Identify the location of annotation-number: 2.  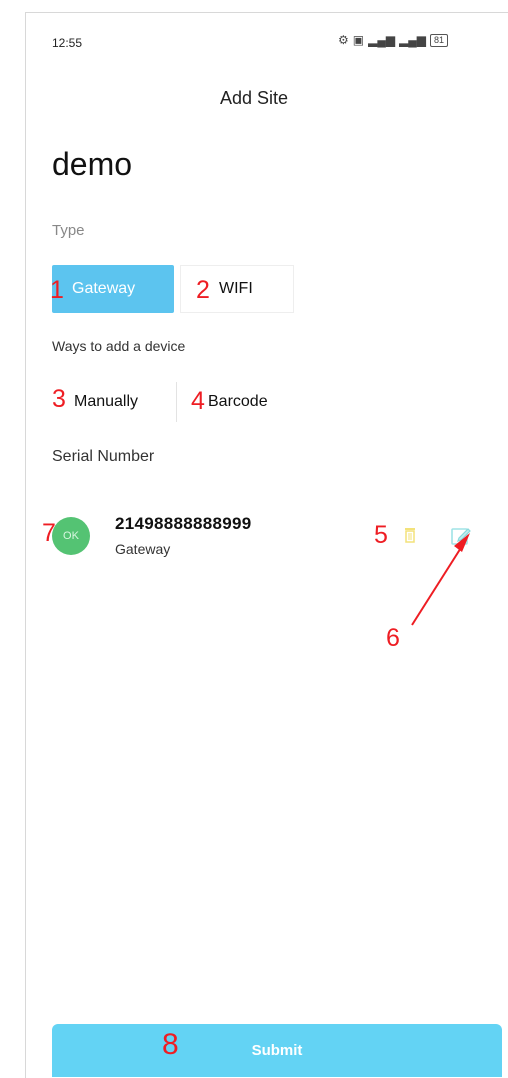
(203, 290).